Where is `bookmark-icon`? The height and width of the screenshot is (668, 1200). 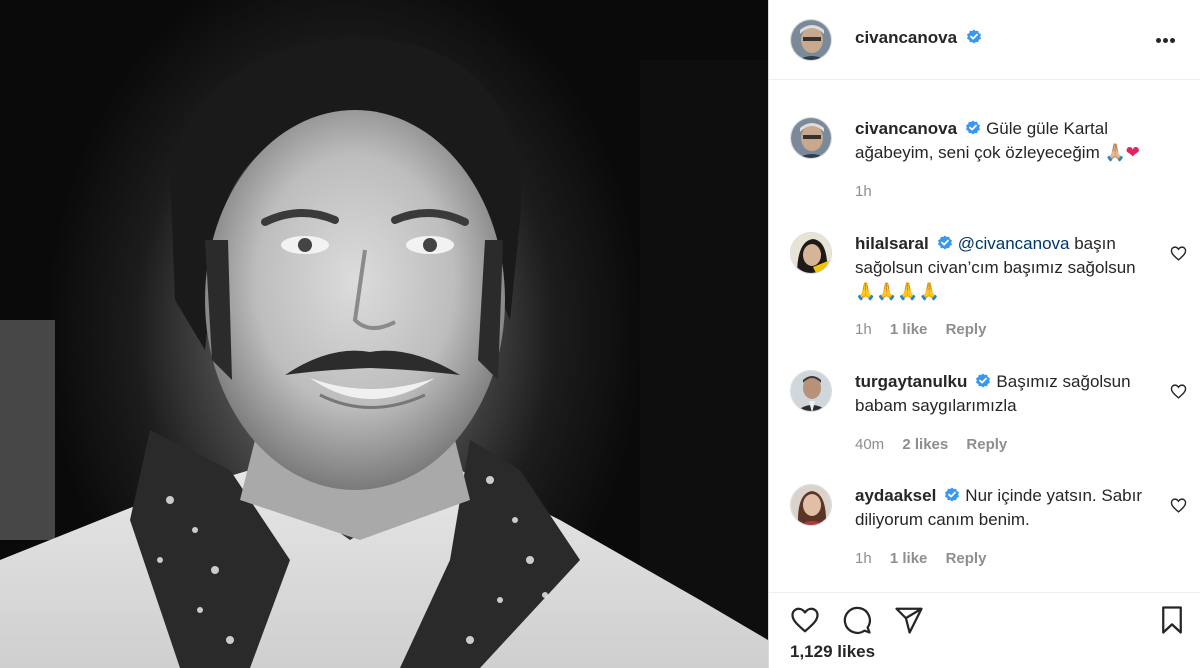
bookmark-icon is located at coordinates (1172, 620).